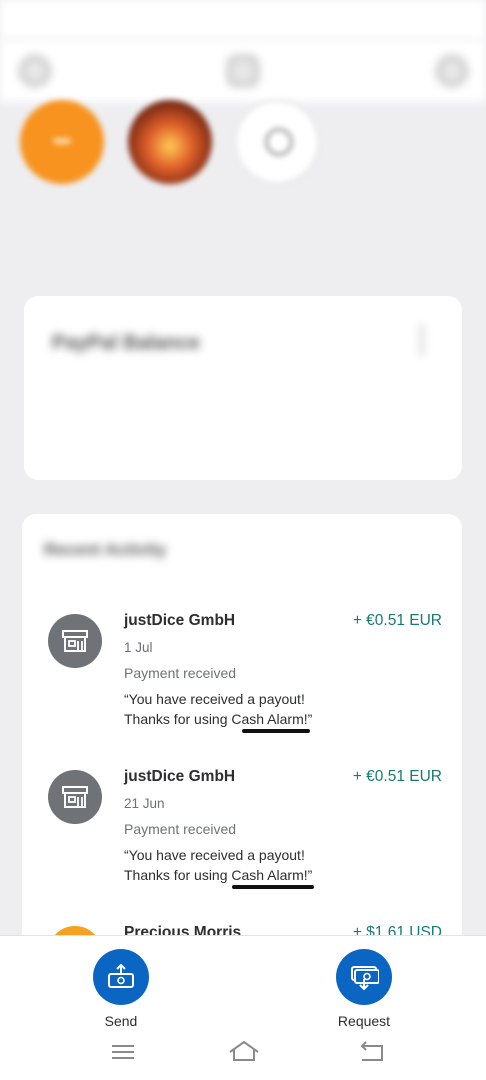 This screenshot has height=1080, width=486. What do you see at coordinates (138, 647) in the screenshot?
I see `transaction-date: 1 Jul` at bounding box center [138, 647].